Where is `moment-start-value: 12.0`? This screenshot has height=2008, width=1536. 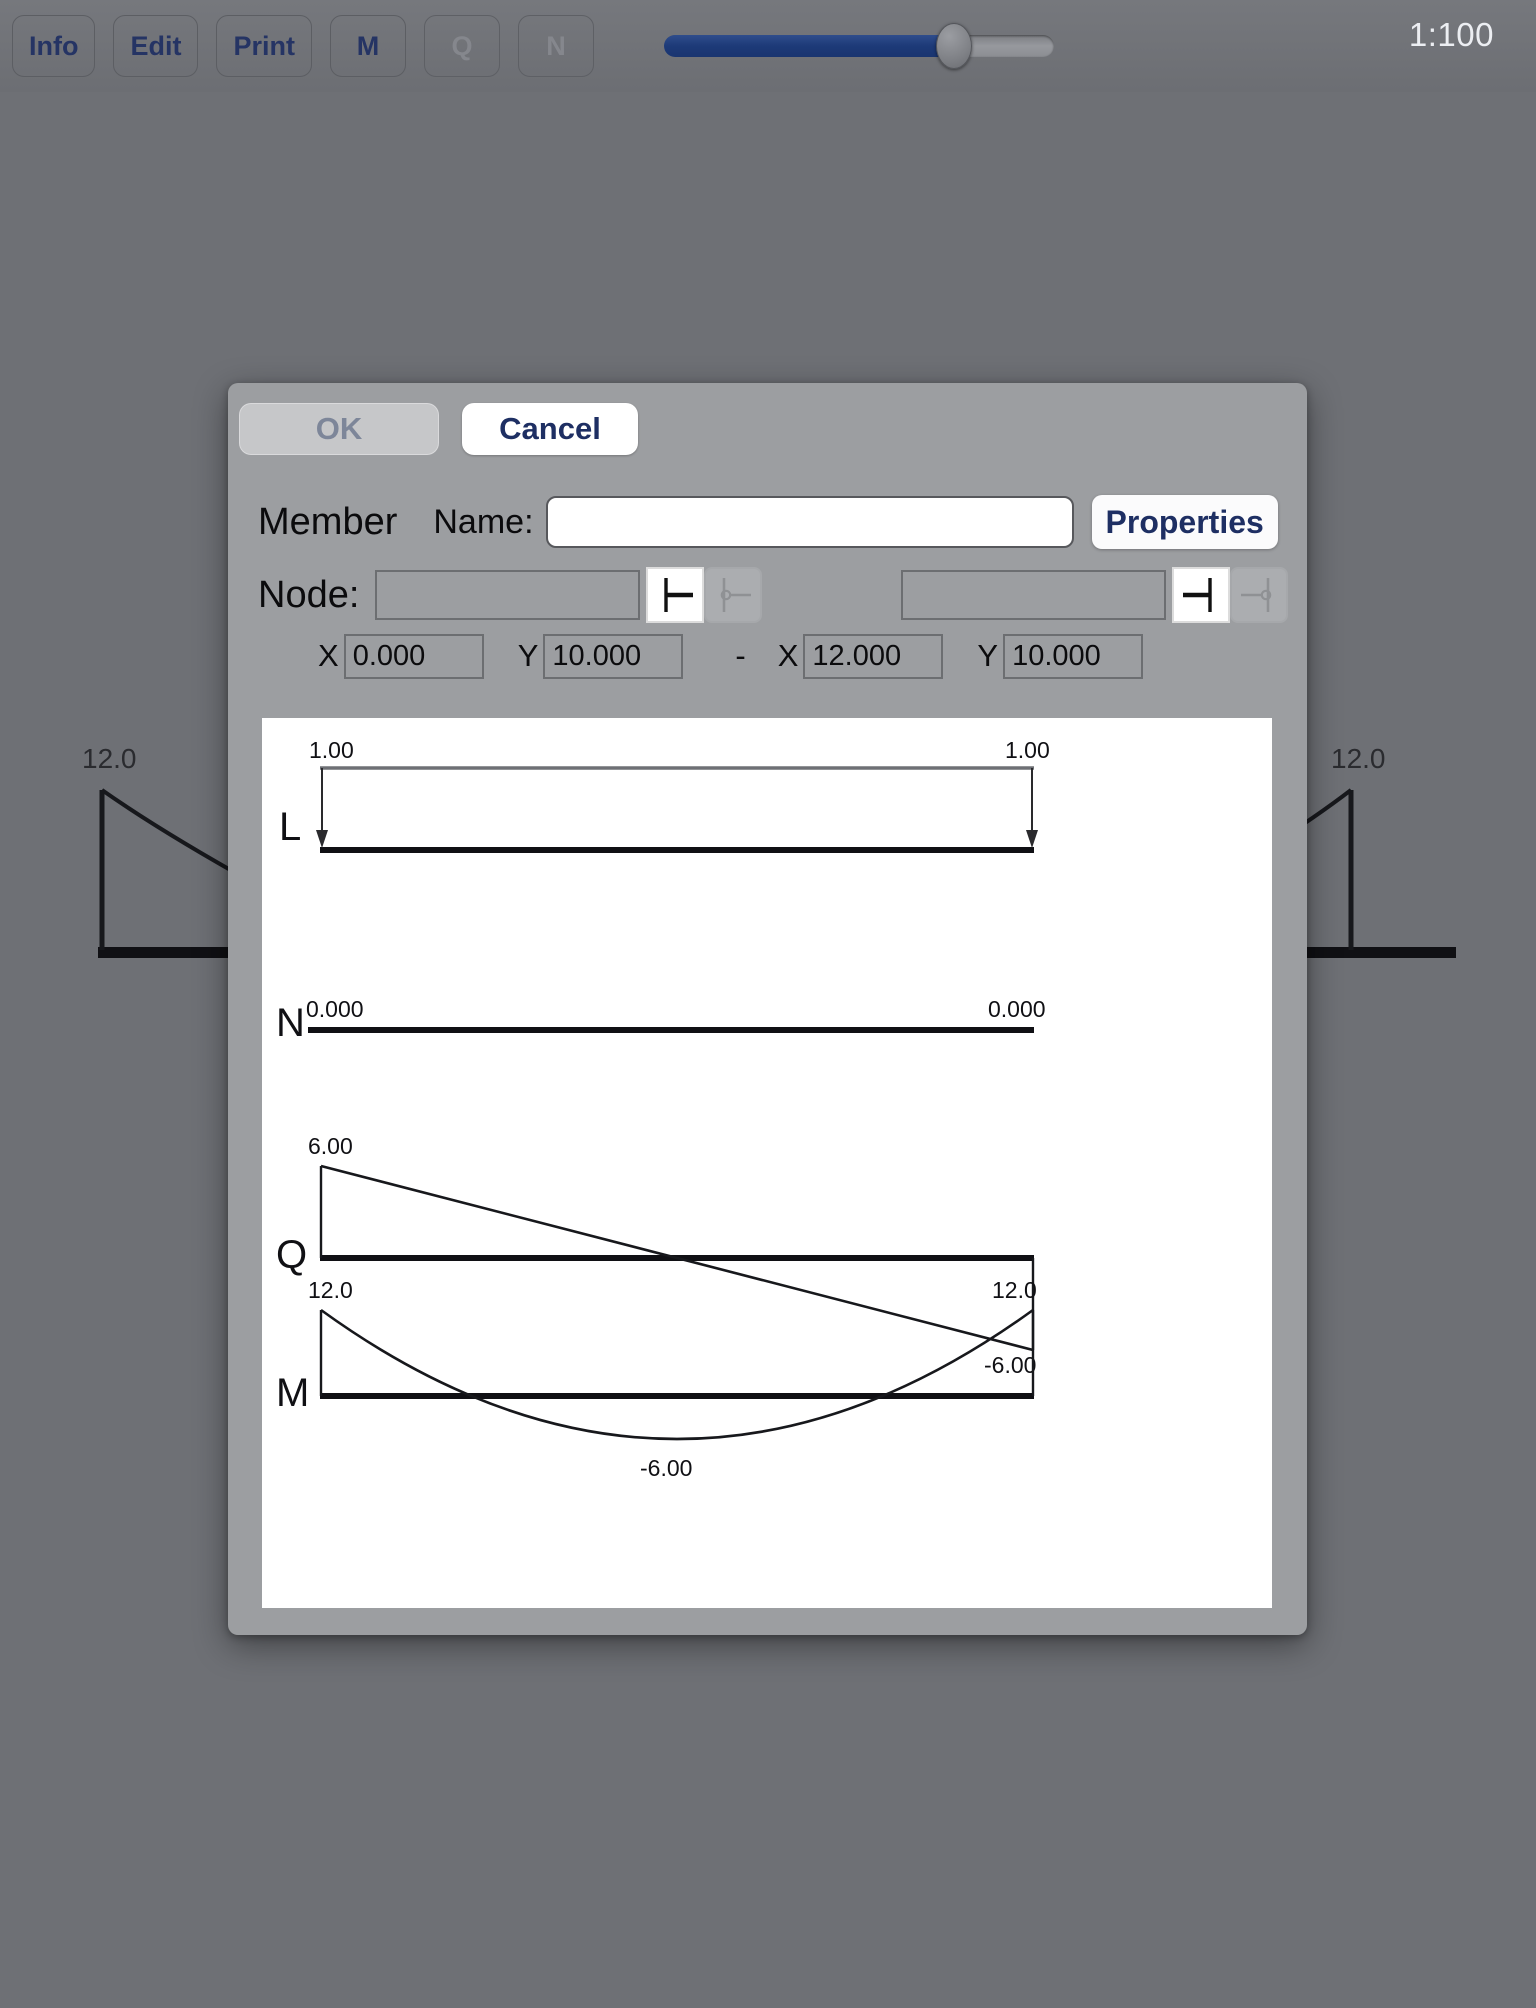 moment-start-value: 12.0 is located at coordinates (330, 1290).